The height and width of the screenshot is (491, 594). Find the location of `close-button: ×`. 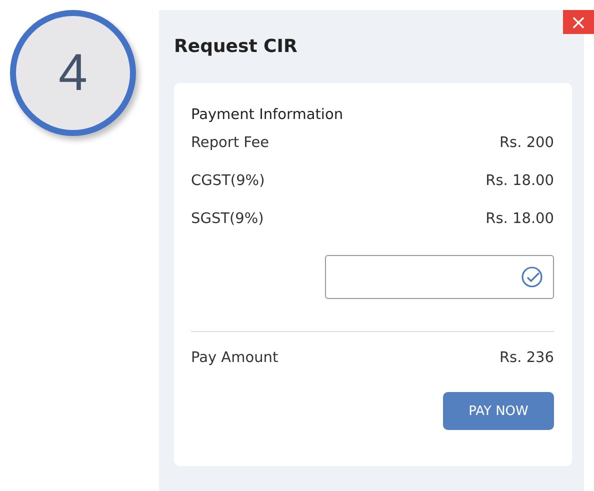

close-button: × is located at coordinates (578, 22).